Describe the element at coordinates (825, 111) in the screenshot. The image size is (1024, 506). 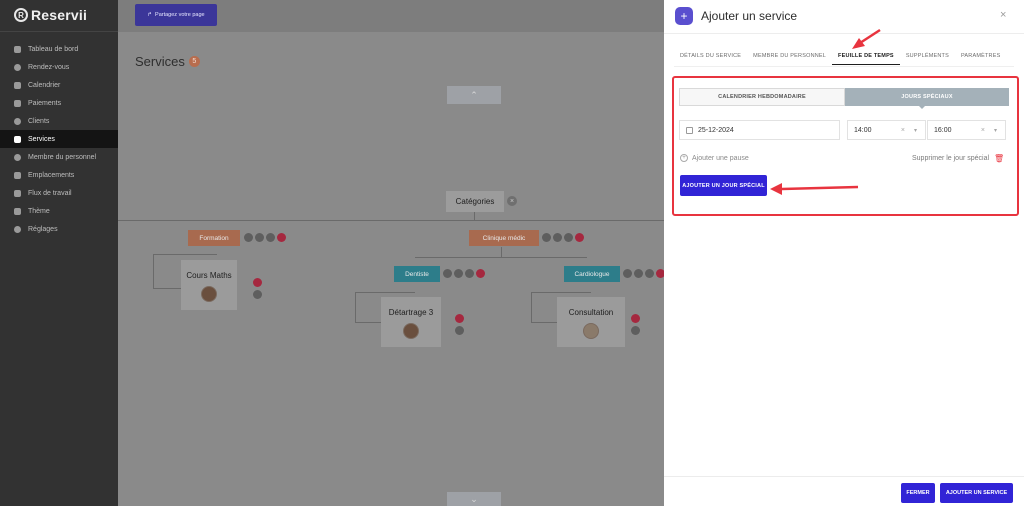
I see `annotation-arrows` at that location.